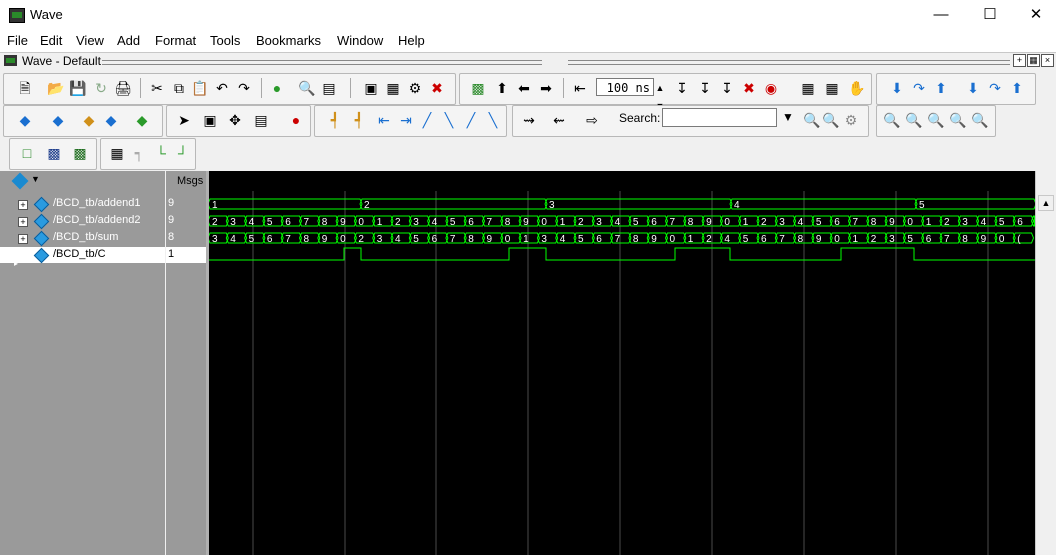 Image resolution: width=1056 pixels, height=555 pixels. I want to click on menu-tools: Tools, so click(225, 40).